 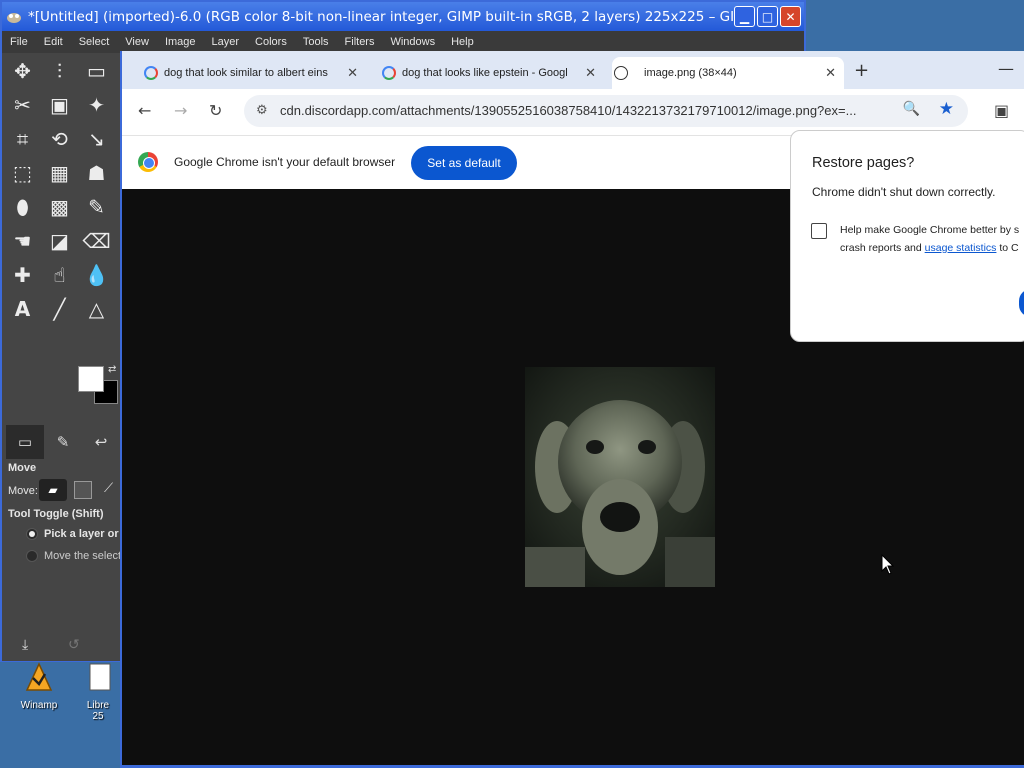 What do you see at coordinates (101, 442) in the screenshot?
I see `undo-history-tab: ↩` at bounding box center [101, 442].